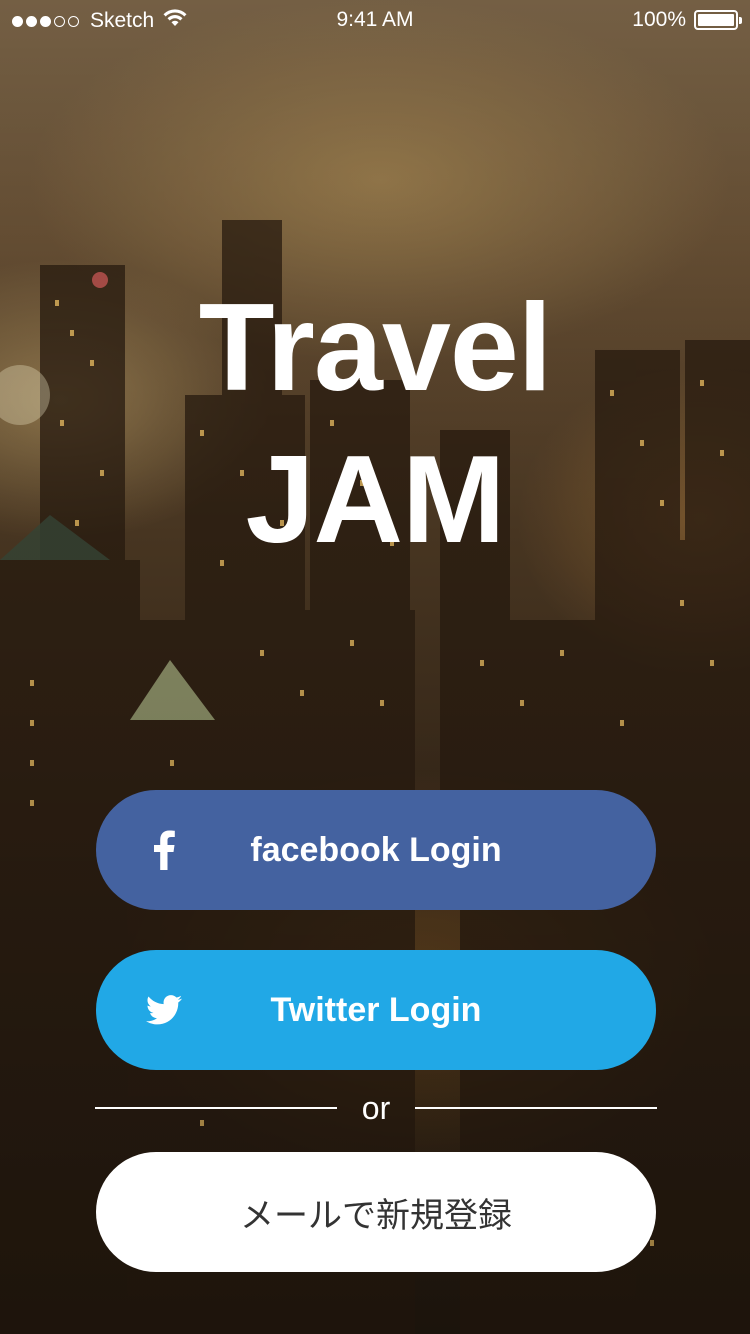  What do you see at coordinates (376, 1215) in the screenshot?
I see `email-signup-label: メールで新規登録` at bounding box center [376, 1215].